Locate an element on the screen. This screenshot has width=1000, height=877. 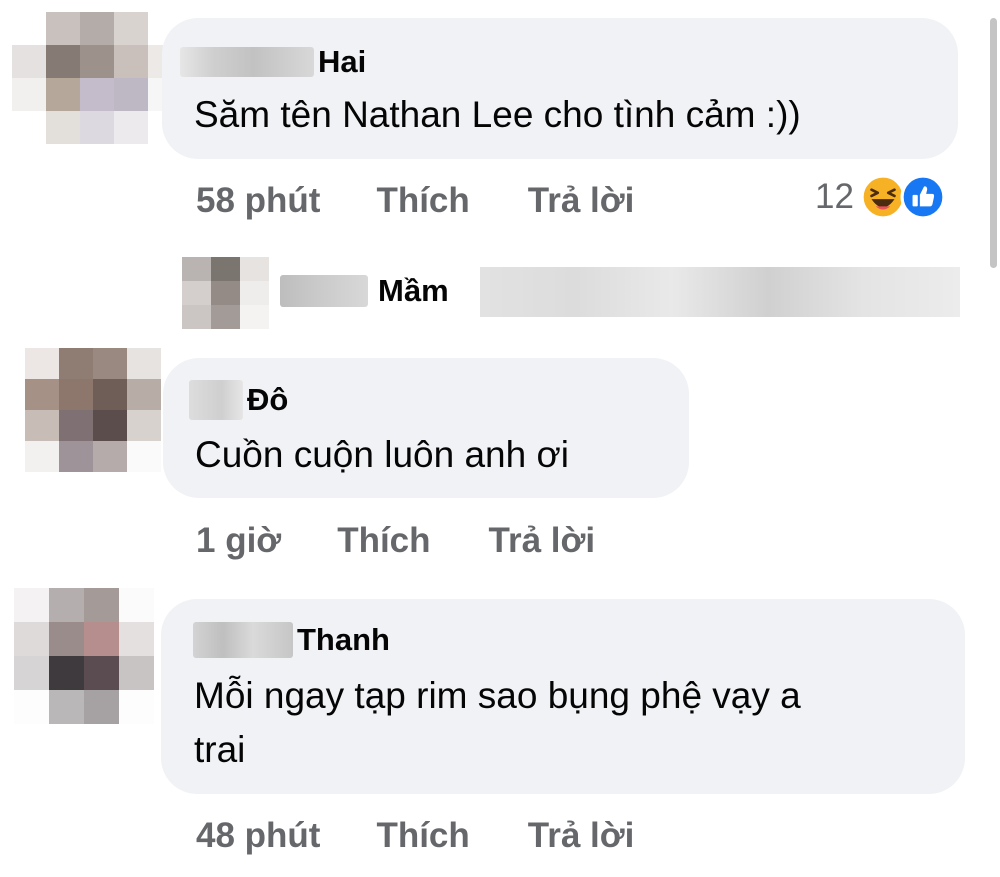
reply-preview: Mầm is located at coordinates (572, 293).